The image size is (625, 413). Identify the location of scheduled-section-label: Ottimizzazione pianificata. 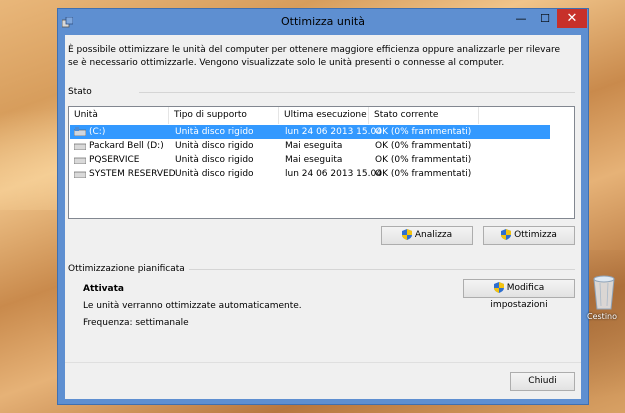
(126, 269).